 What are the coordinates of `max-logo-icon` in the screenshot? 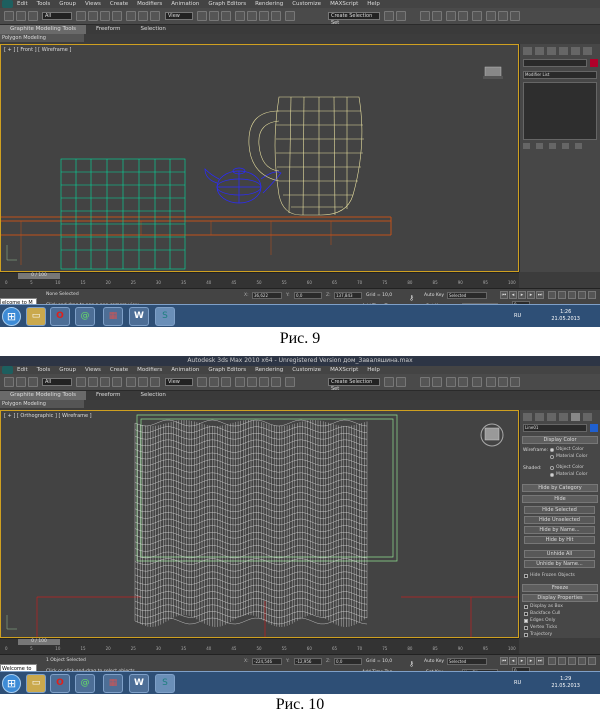 It's located at (7, 370).